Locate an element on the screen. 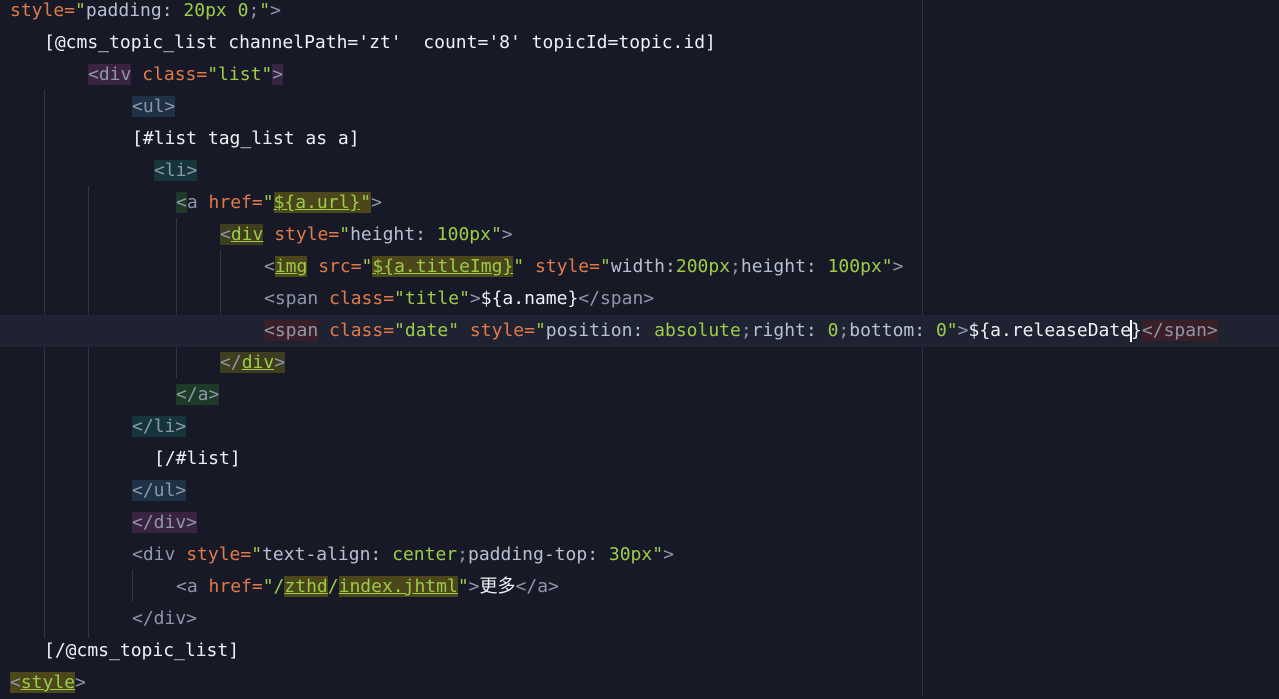  code-line: <a href="${a.url}"> is located at coordinates (639, 203).